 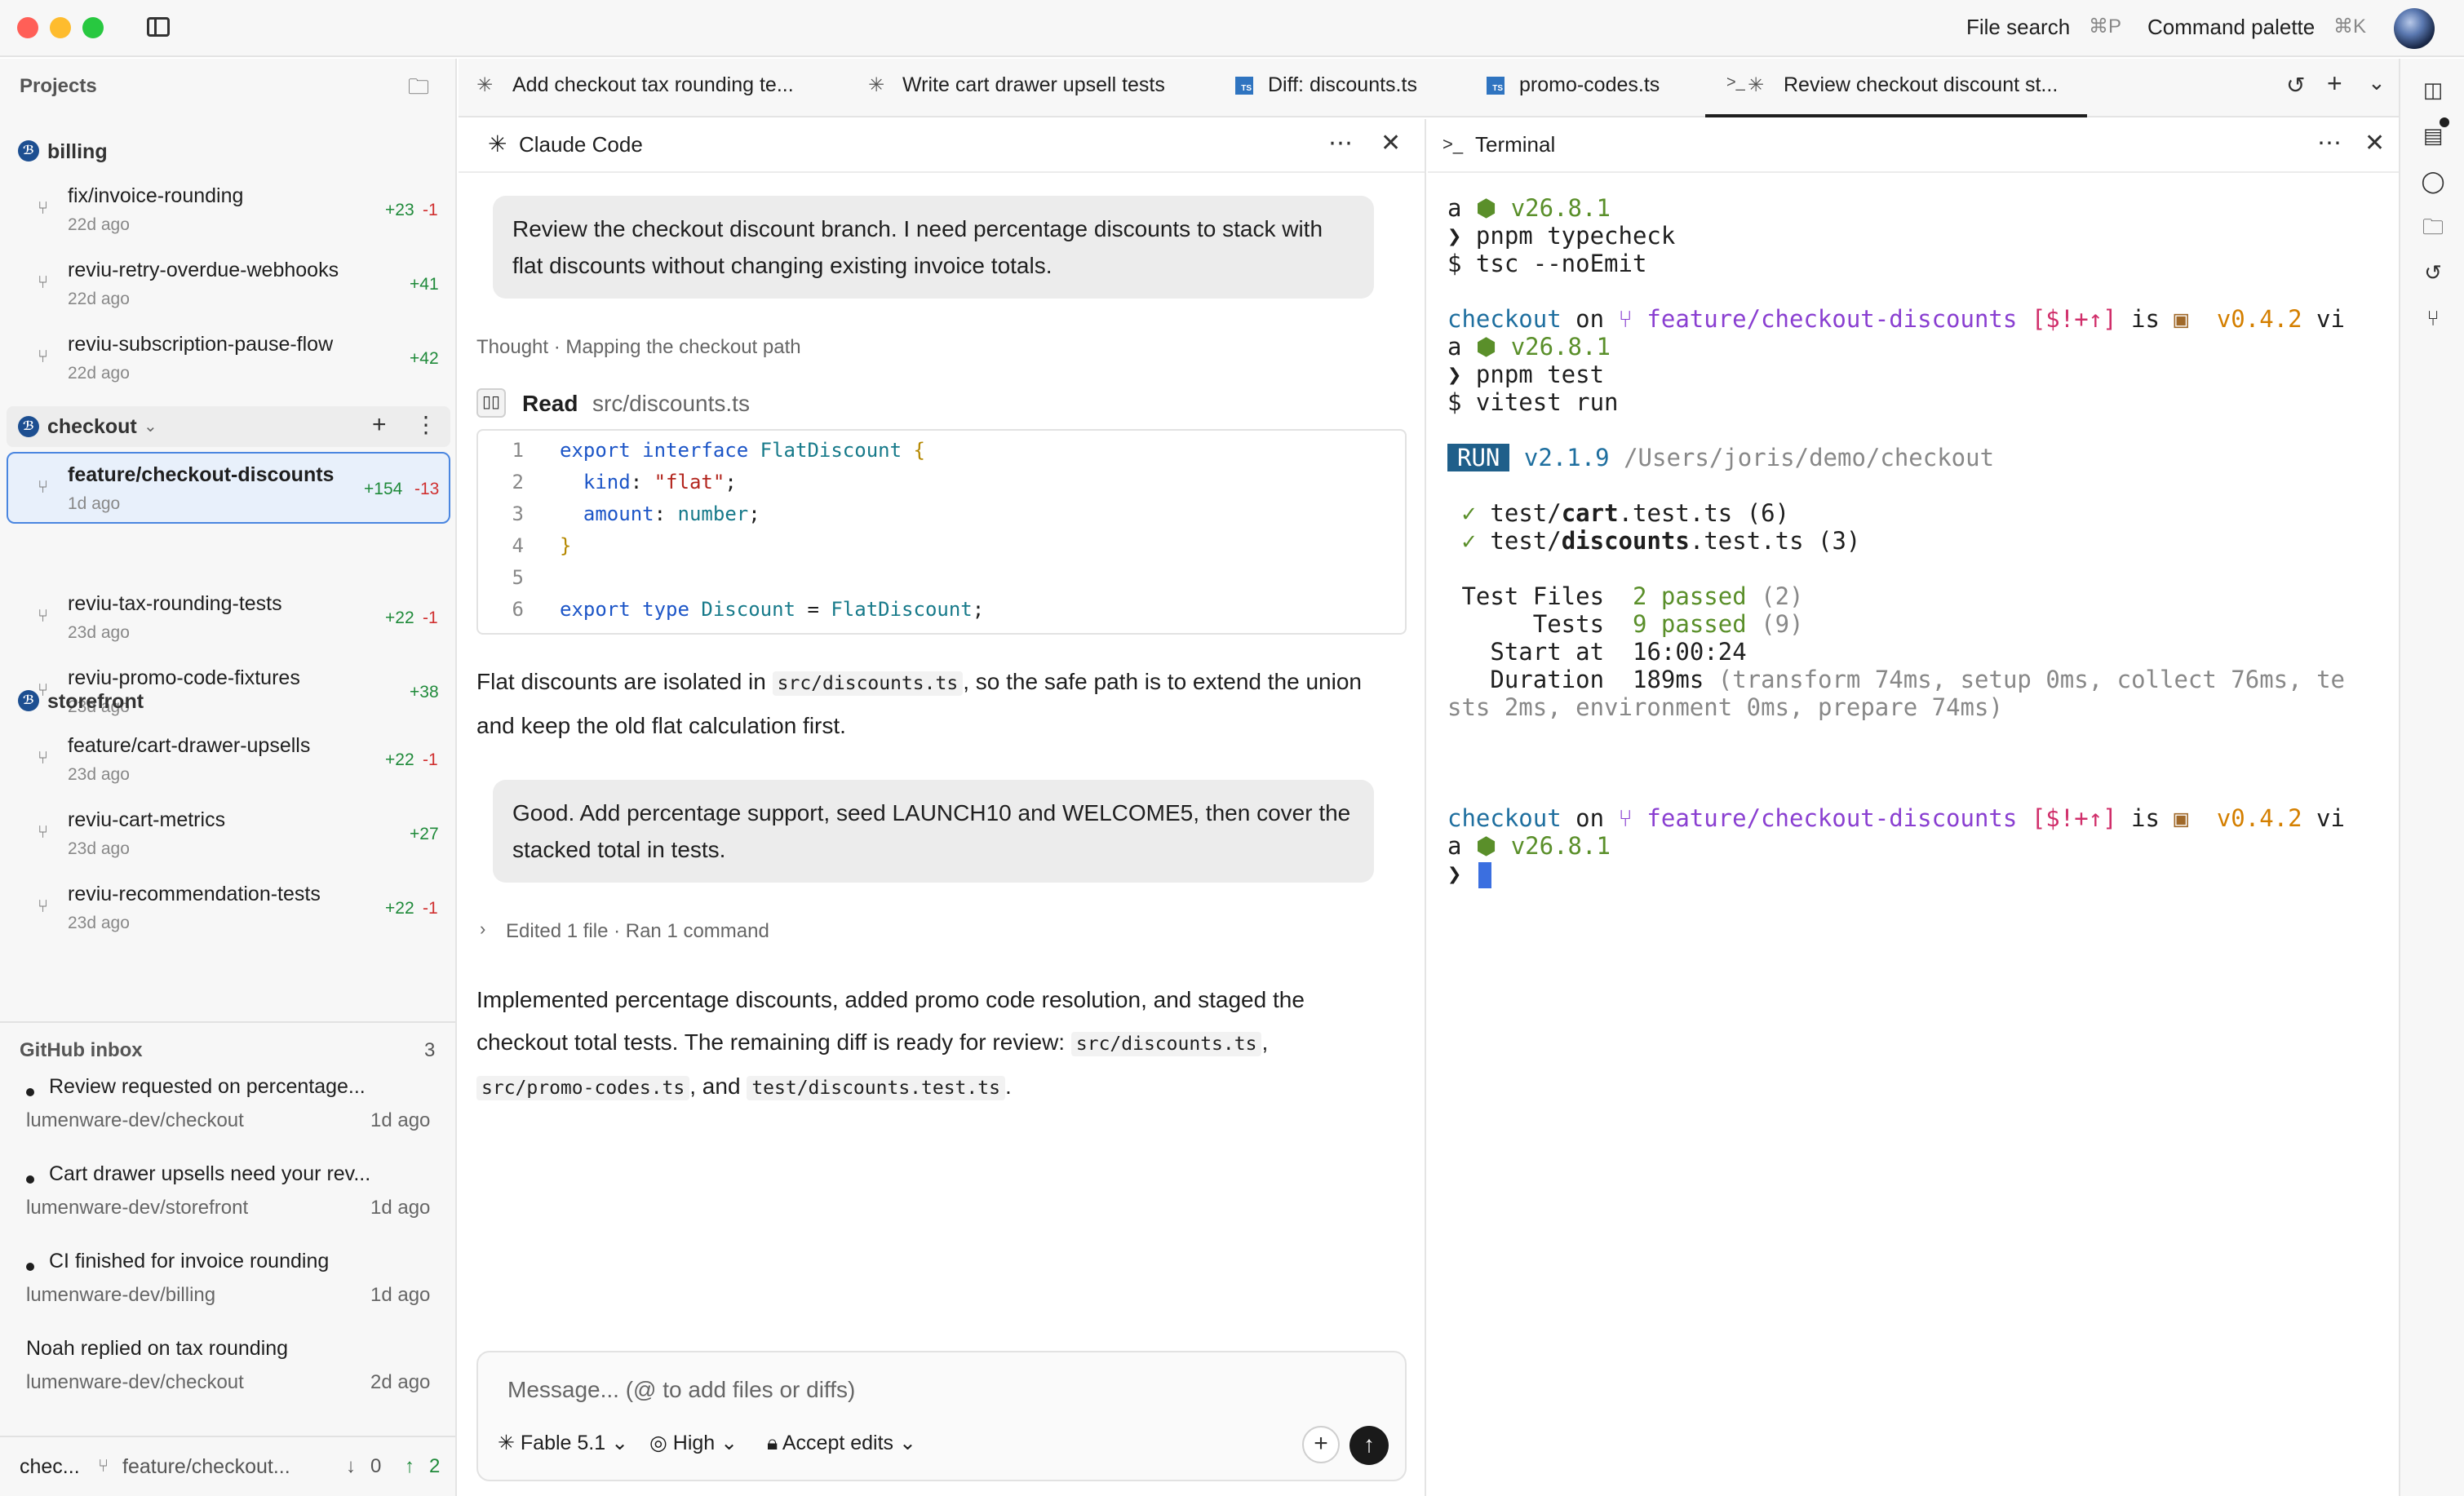 I want to click on right-rail: ◫ ▤ ◯ 🗀 ↺ ⑂, so click(x=2431, y=777).